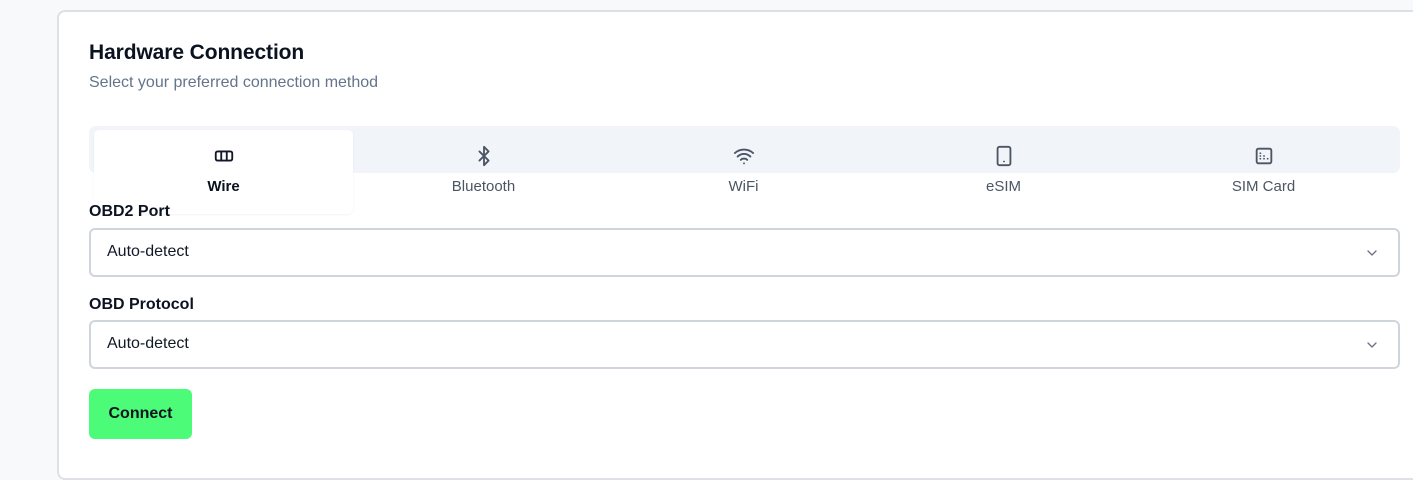 The image size is (1413, 480). What do you see at coordinates (483, 186) in the screenshot?
I see `tab-label: Bluetooth` at bounding box center [483, 186].